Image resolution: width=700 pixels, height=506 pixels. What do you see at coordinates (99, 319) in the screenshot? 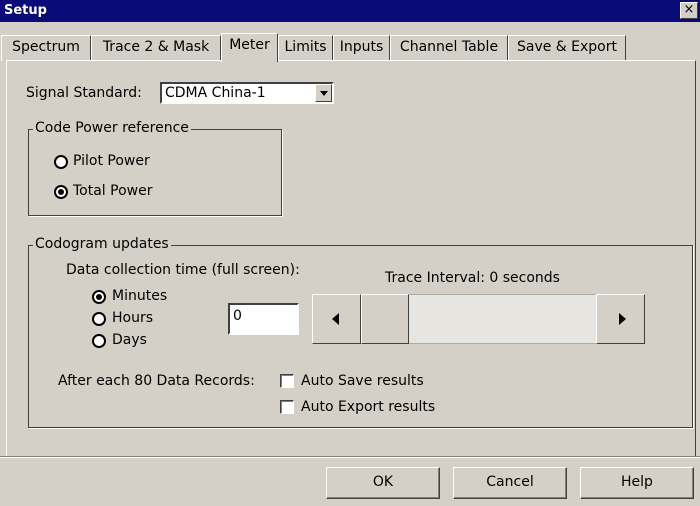
I see `hours-radio` at bounding box center [99, 319].